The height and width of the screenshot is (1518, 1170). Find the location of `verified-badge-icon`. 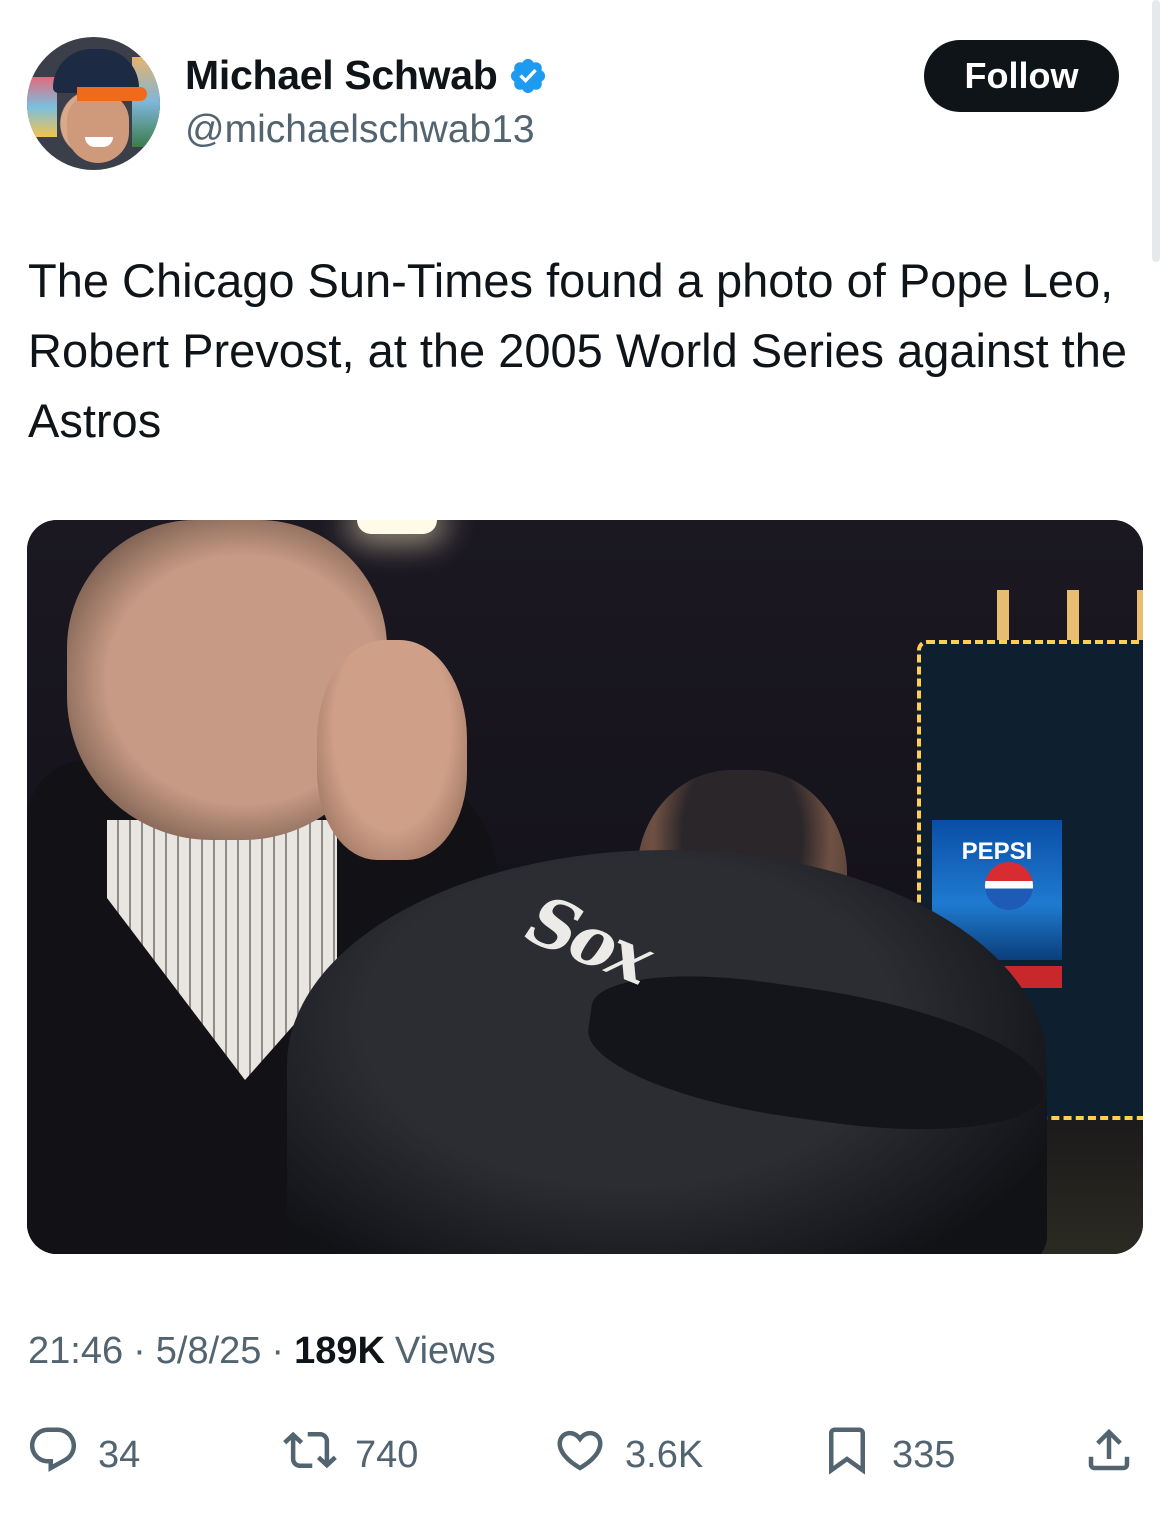

verified-badge-icon is located at coordinates (528, 76).